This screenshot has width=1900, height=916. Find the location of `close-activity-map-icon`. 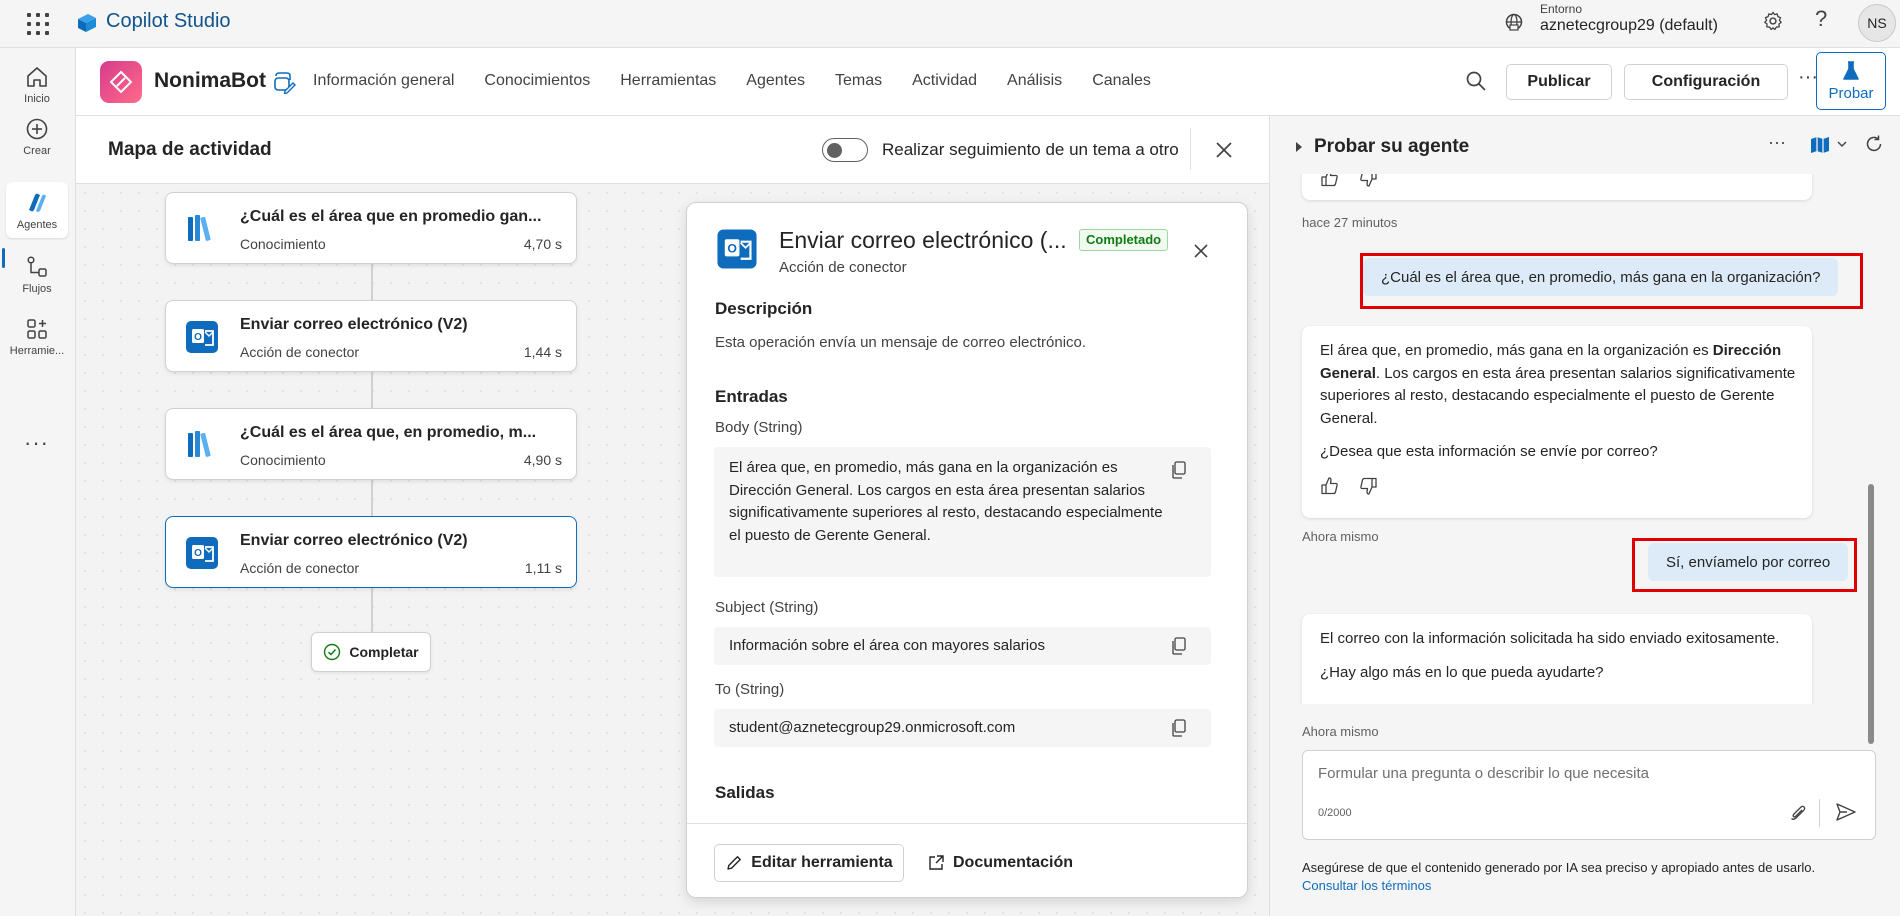

close-activity-map-icon is located at coordinates (1224, 150).